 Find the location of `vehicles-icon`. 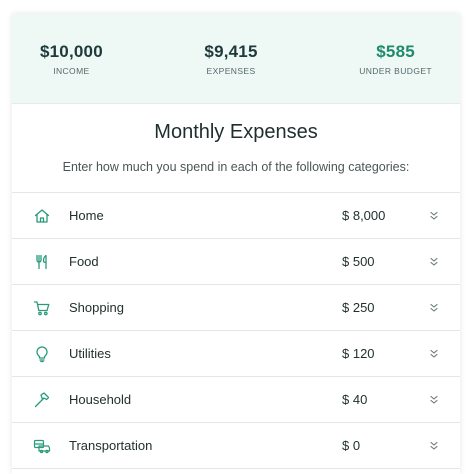

vehicles-icon is located at coordinates (42, 446).